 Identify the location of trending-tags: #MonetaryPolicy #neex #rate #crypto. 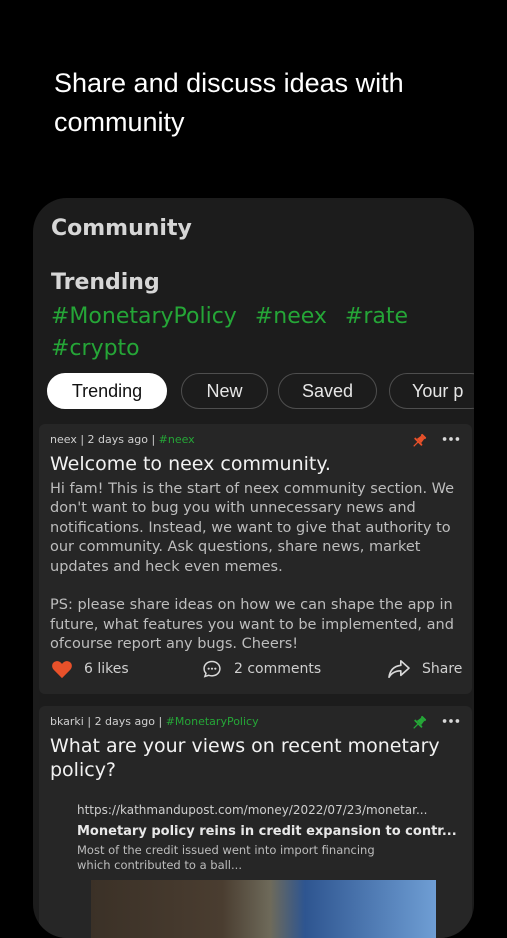
(251, 333).